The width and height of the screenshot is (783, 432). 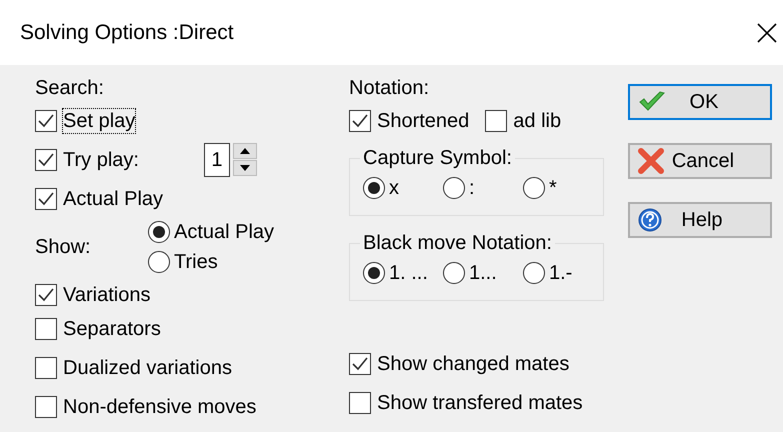 I want to click on number-field: 1, so click(x=217, y=160).